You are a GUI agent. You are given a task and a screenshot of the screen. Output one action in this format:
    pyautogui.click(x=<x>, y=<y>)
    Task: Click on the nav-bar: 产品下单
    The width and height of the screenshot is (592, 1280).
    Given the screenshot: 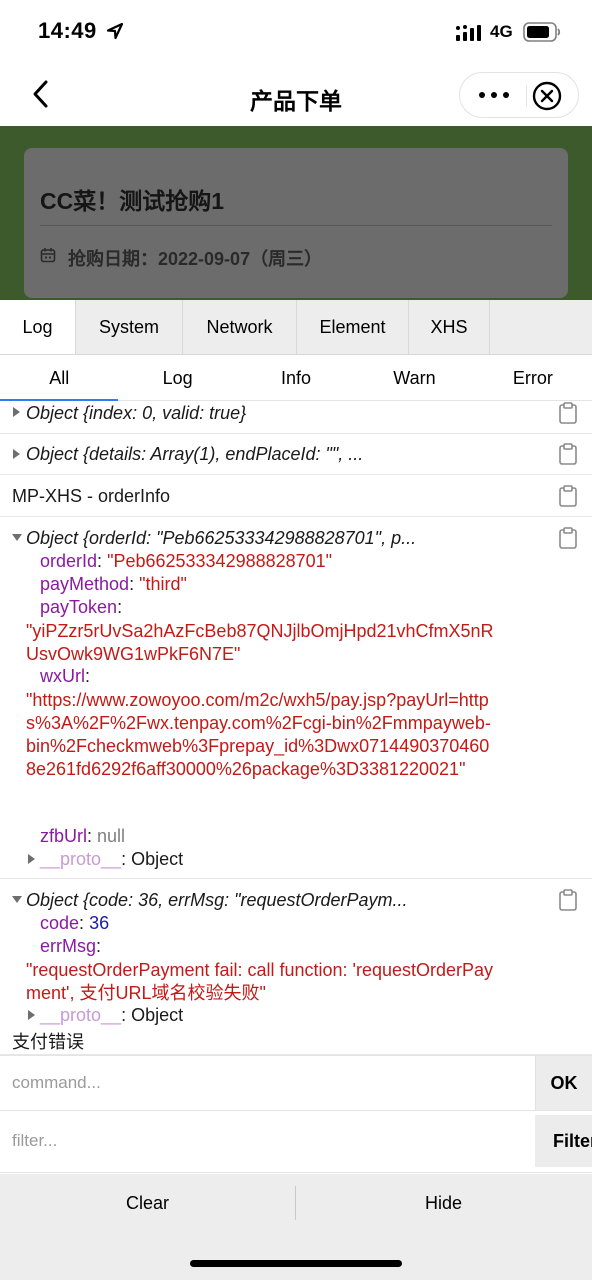 What is the action you would take?
    pyautogui.click(x=296, y=95)
    